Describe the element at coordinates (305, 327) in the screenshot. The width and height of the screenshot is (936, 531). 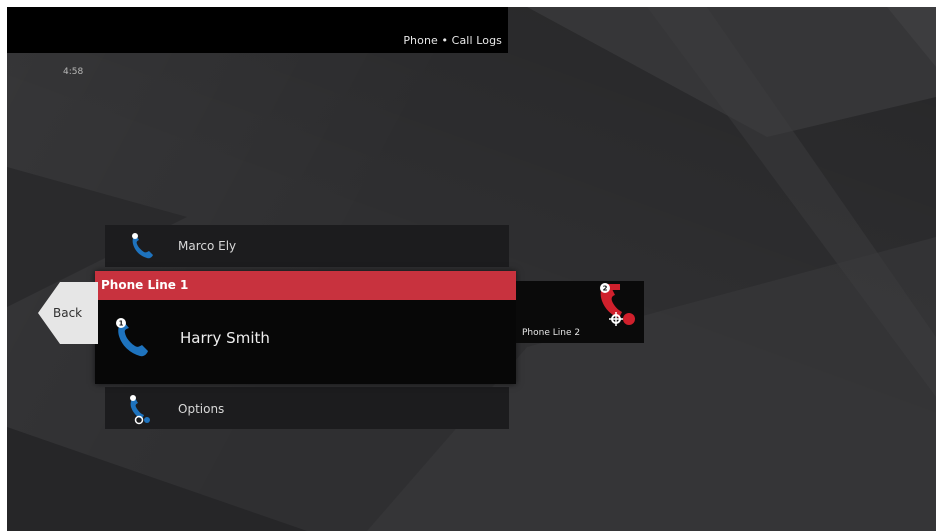
I see `selected-call-log-card: Phone Line 1 1 Harry Smith` at that location.